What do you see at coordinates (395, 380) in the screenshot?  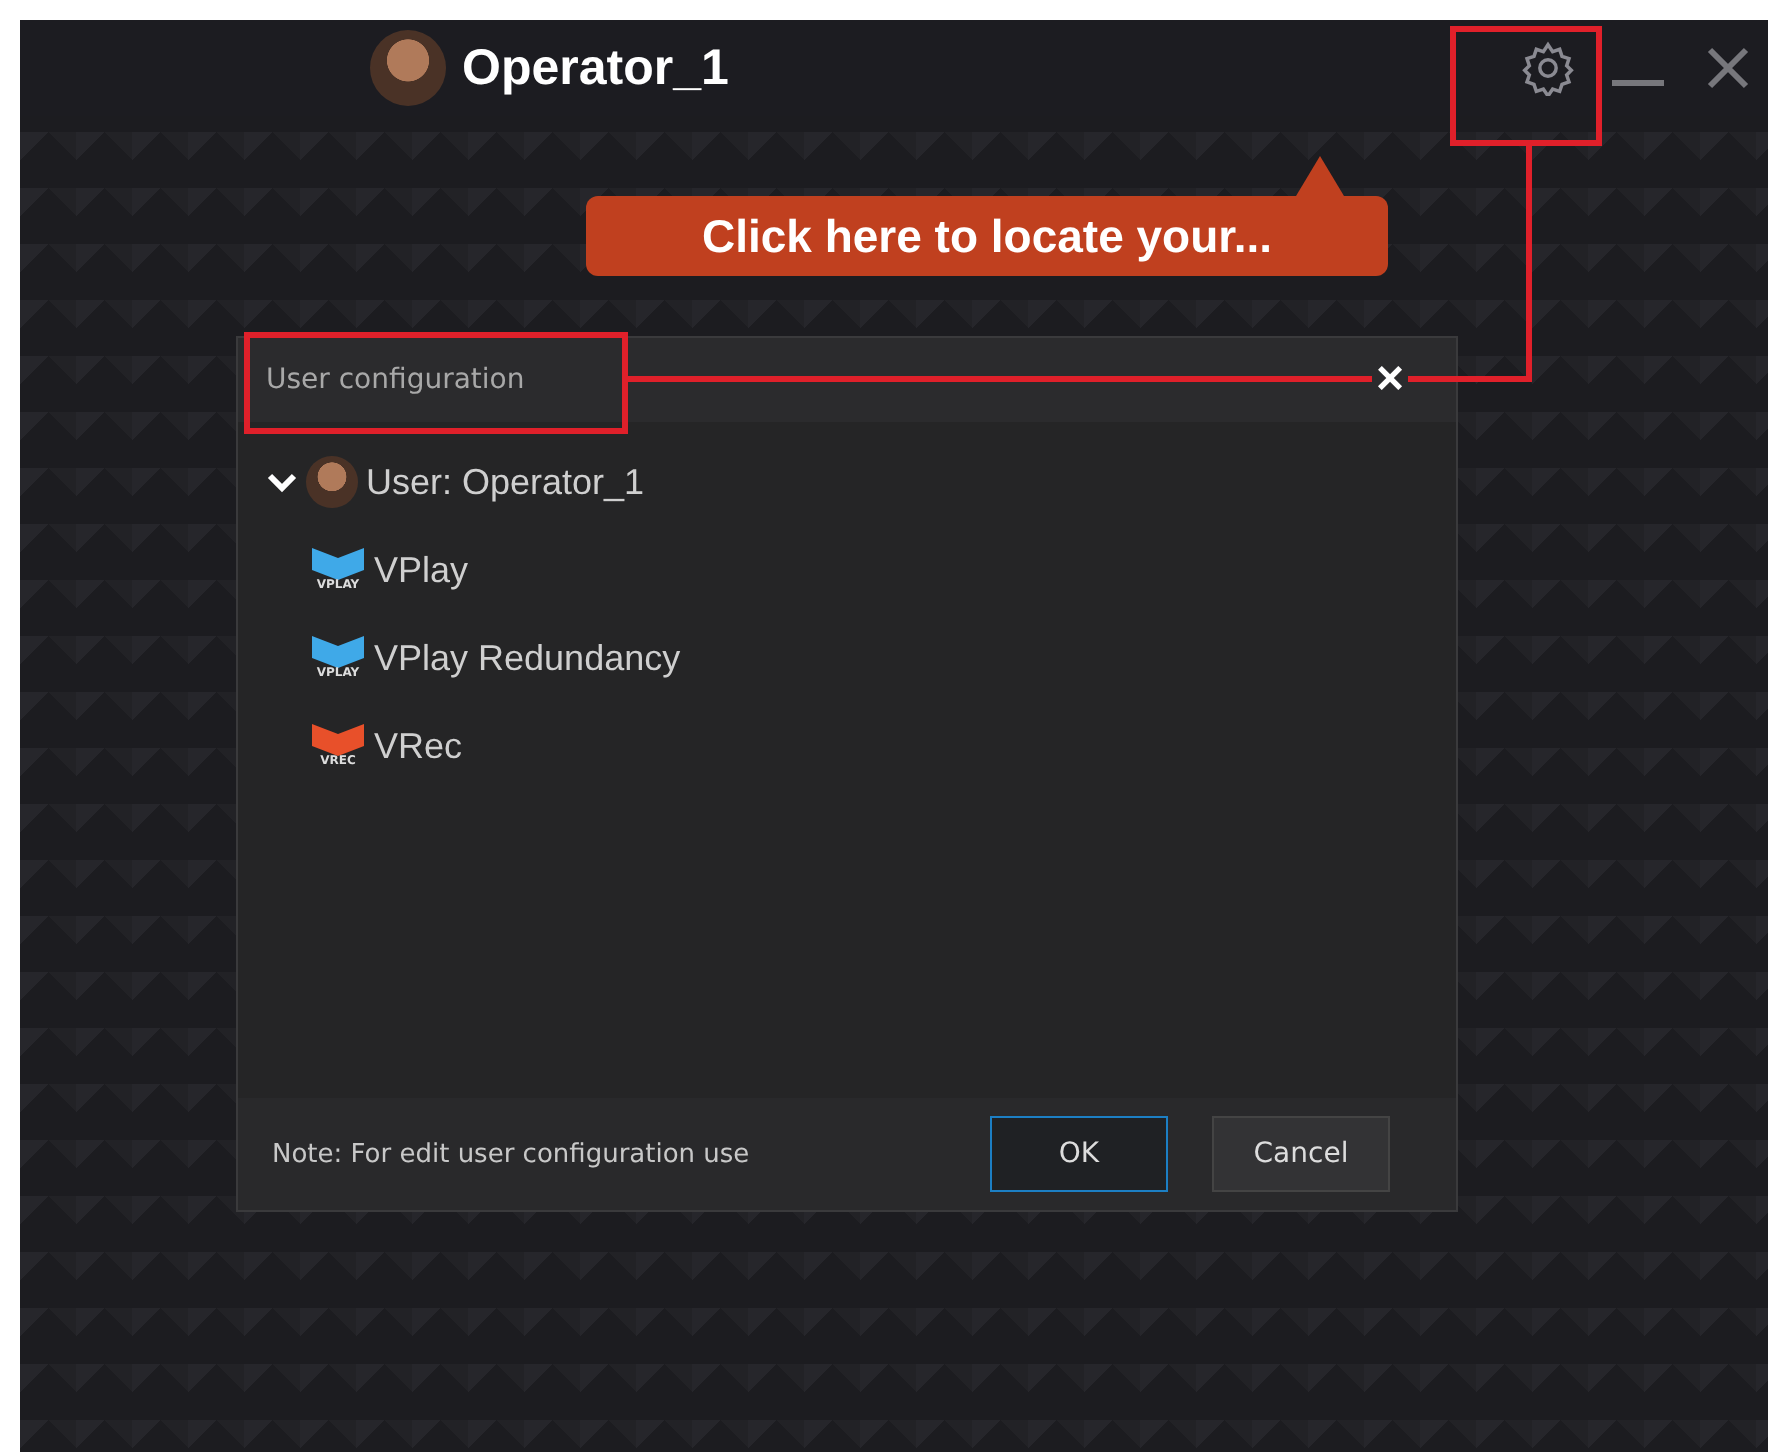 I see `dialog-title: User configuration` at bounding box center [395, 380].